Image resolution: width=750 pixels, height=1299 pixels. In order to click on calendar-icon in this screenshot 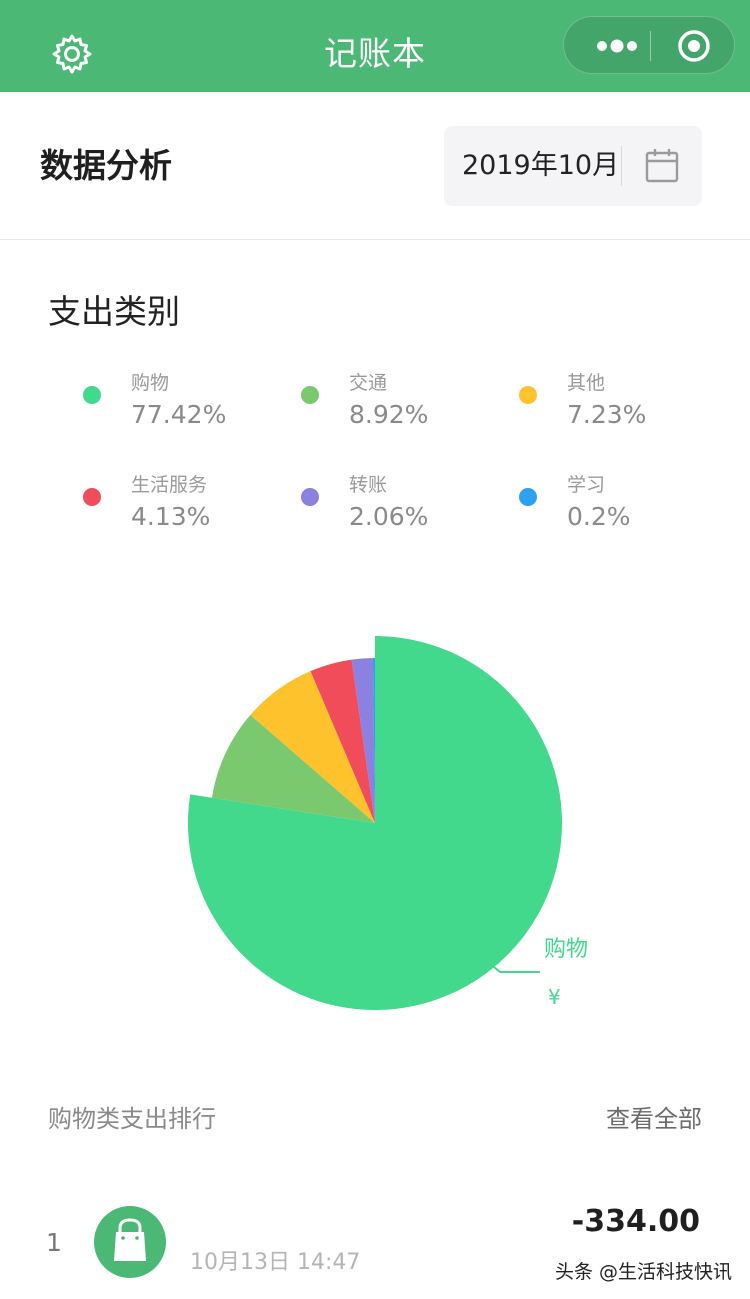, I will do `click(662, 166)`.